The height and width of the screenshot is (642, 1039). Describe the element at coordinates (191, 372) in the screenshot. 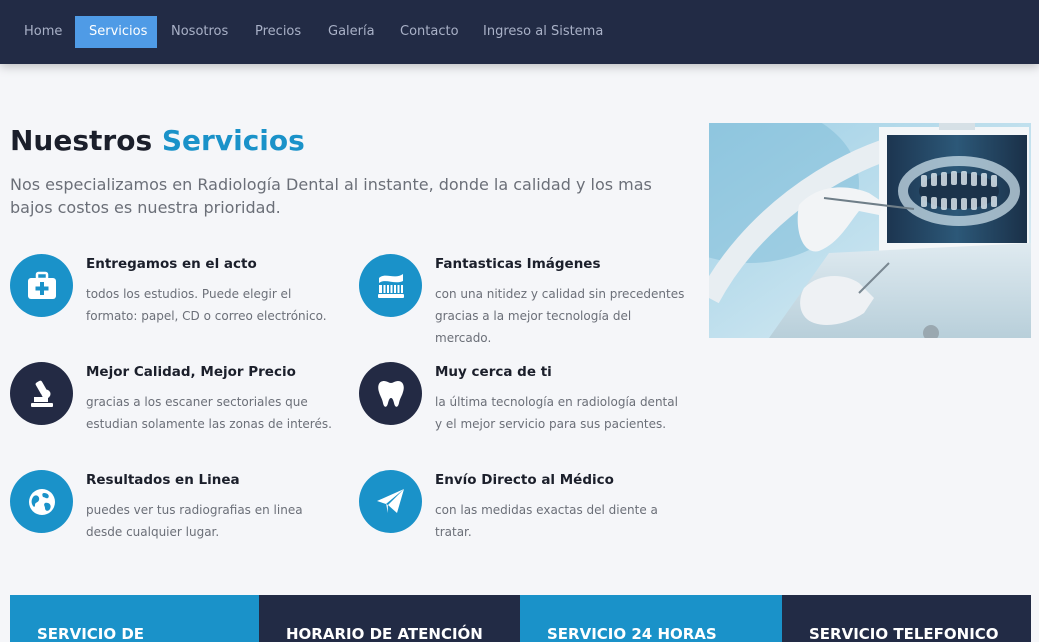

I see `service-title: Mejor Calidad, Mejor Precio` at that location.